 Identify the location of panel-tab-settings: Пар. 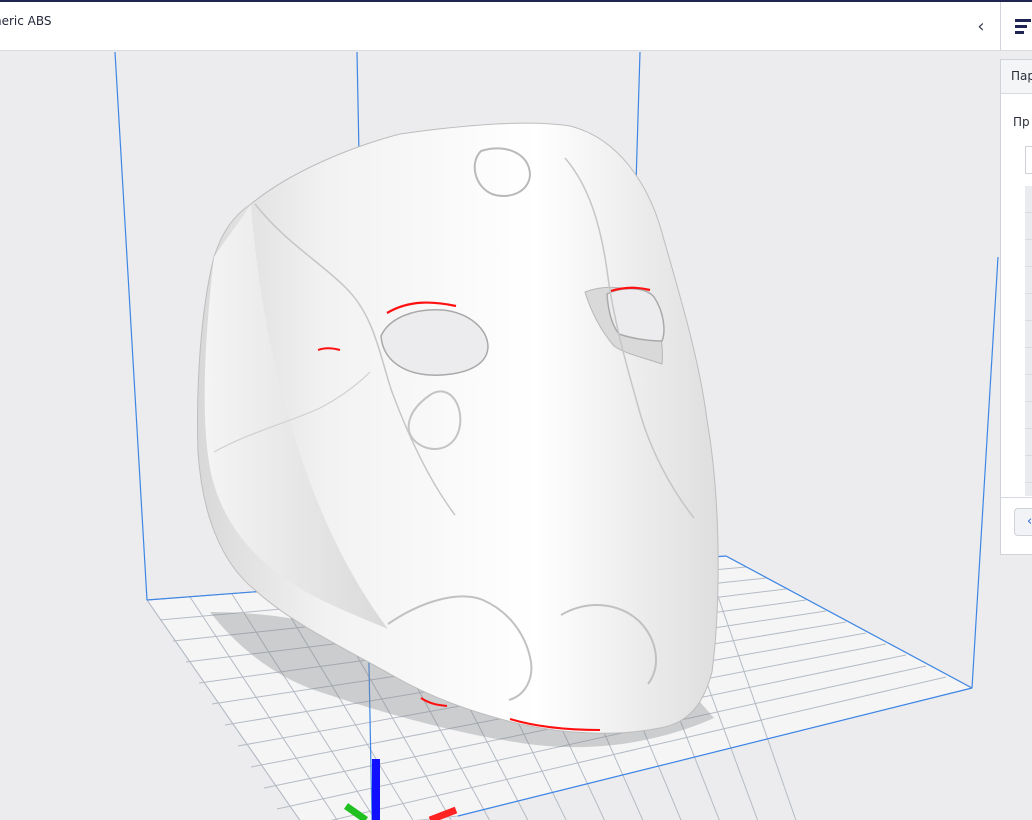
(1016, 77).